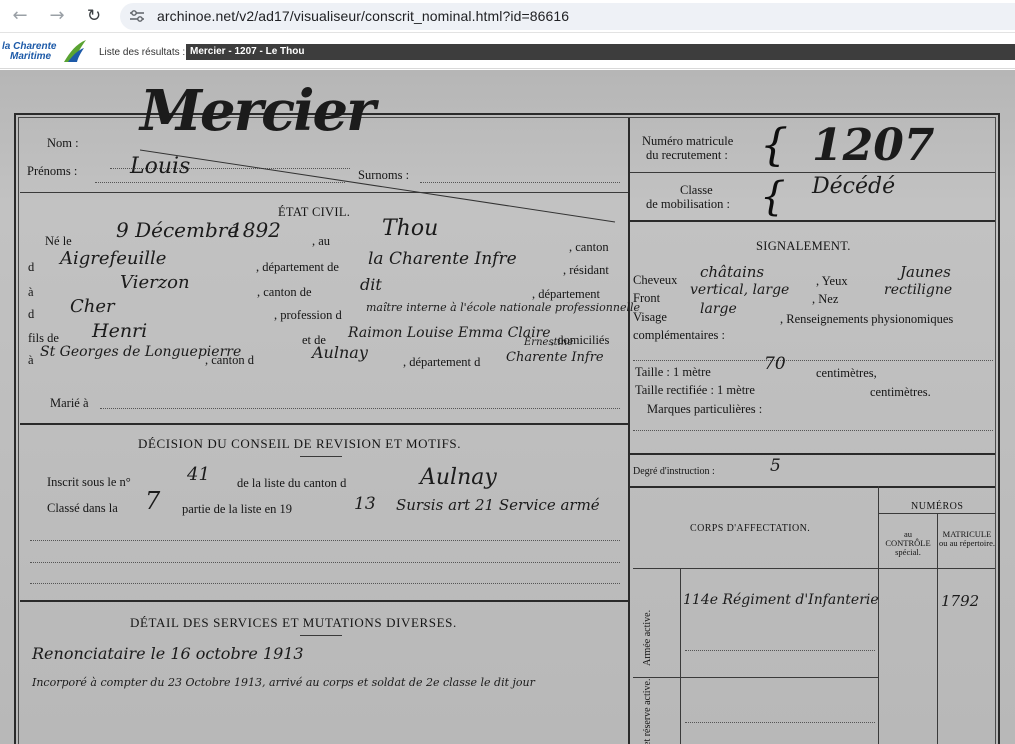  I want to click on label-taille-rectifiee: Taille rectifiée : 1 mètre, so click(695, 390).